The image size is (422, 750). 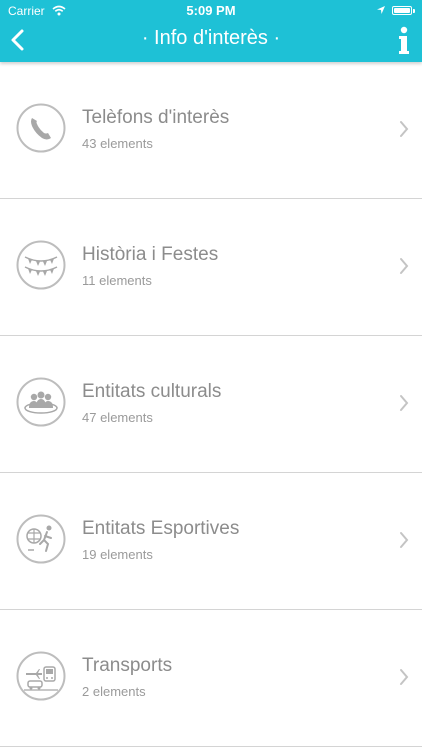 I want to click on info-button, so click(x=404, y=40).